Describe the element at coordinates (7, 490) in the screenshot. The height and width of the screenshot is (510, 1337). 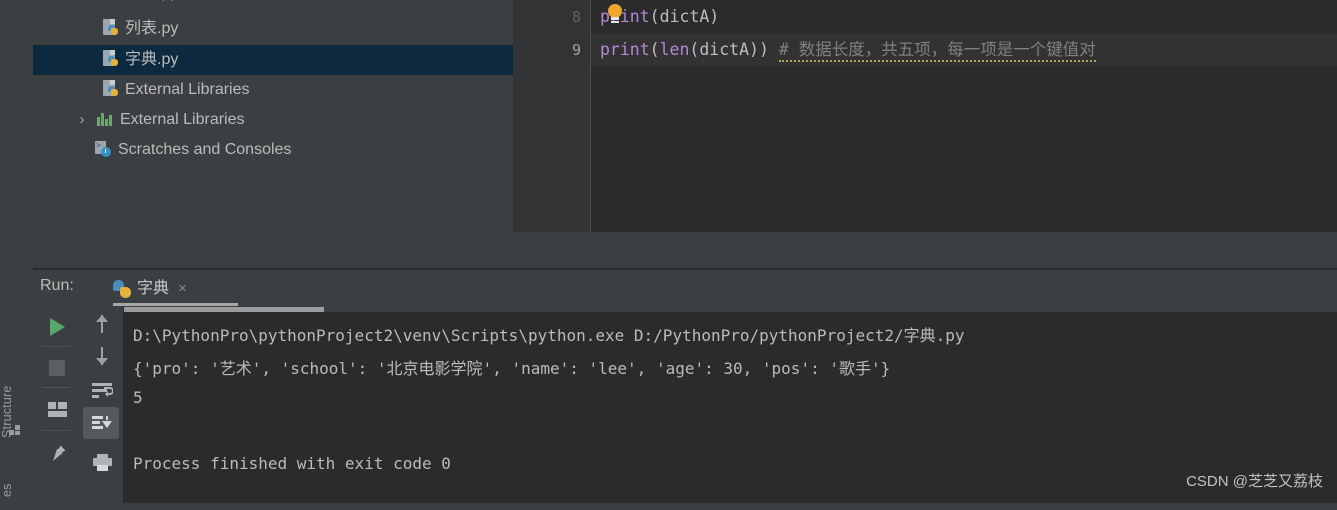
I see `tool-window-tab-favorites-label: es` at that location.